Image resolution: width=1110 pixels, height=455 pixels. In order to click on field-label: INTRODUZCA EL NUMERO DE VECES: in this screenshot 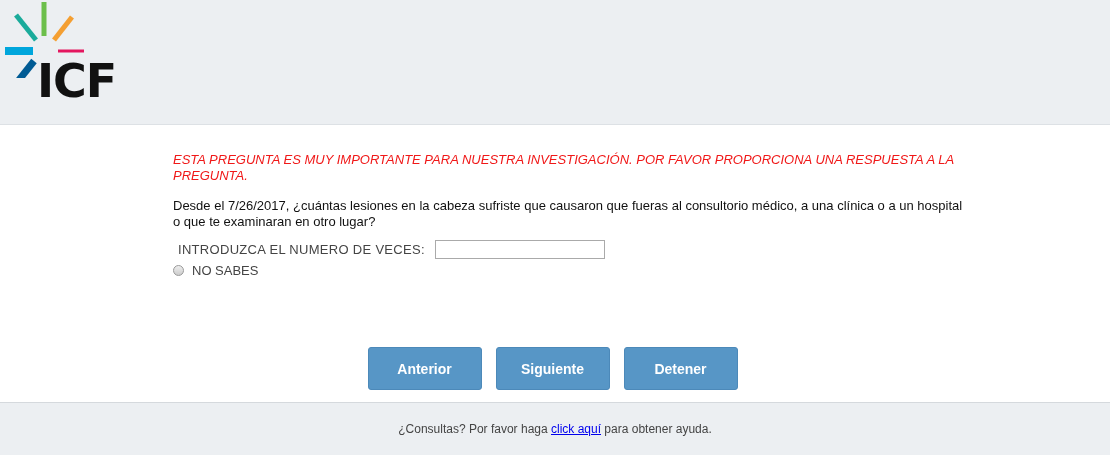, I will do `click(301, 249)`.